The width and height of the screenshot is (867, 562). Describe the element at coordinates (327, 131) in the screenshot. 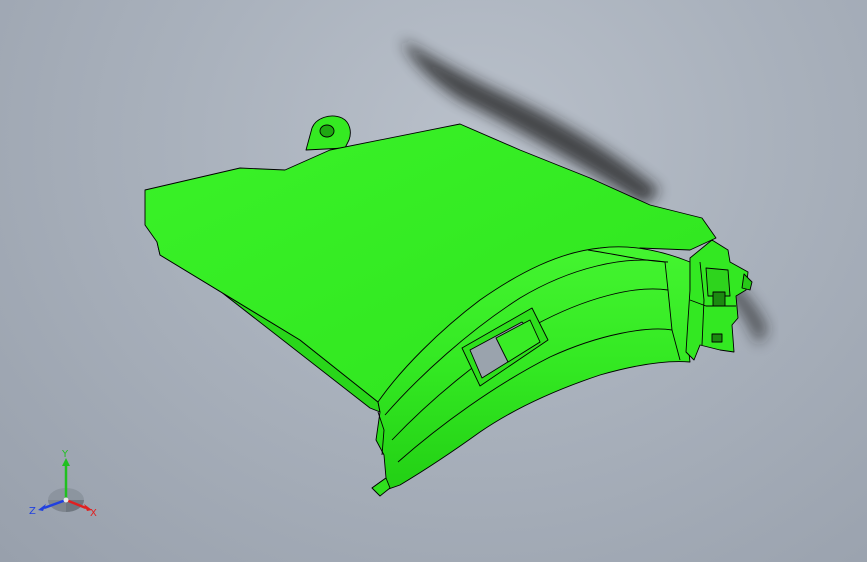

I see `mounting-hole` at that location.